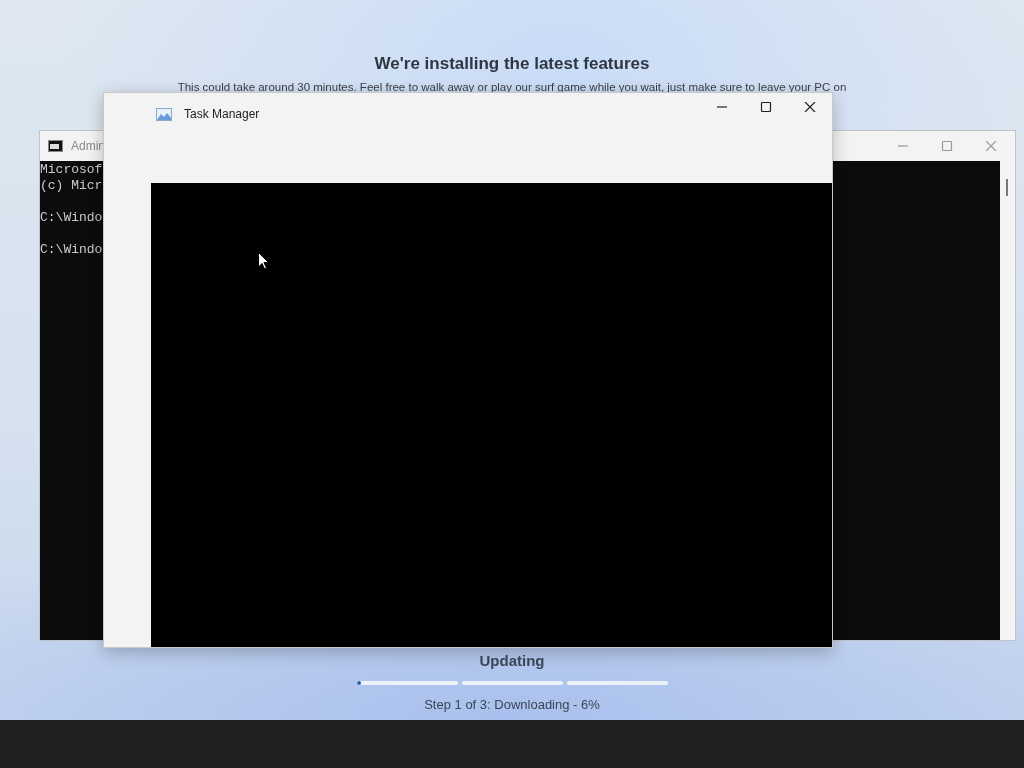  I want to click on step-text: Step 1 of 3: Downloading - 6%, so click(512, 704).